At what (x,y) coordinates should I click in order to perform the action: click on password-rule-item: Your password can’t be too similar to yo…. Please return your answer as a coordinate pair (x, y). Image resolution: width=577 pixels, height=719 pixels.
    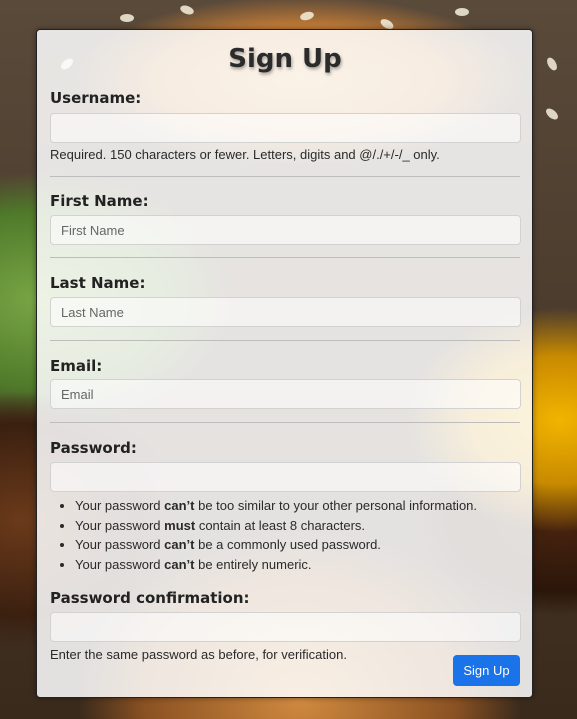
    Looking at the image, I should click on (297, 506).